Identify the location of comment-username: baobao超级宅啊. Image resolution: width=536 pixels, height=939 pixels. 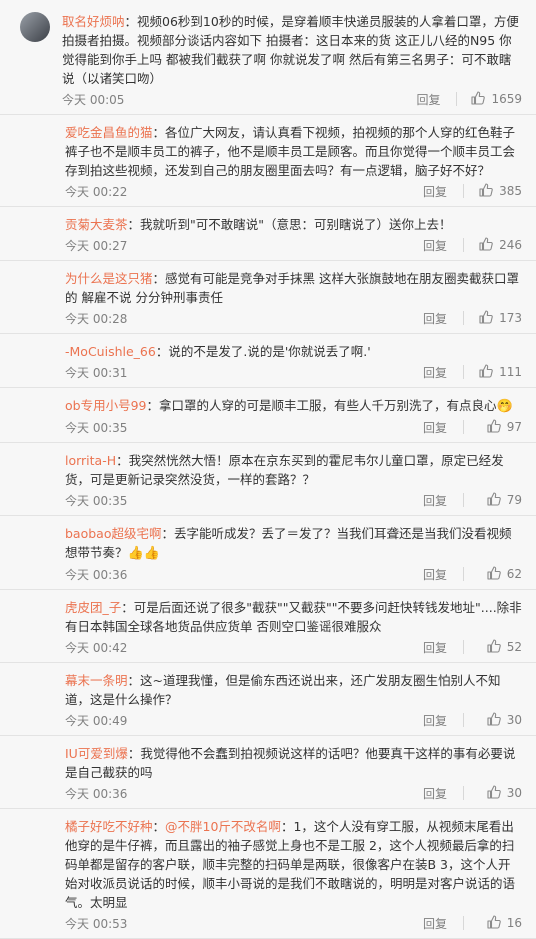
(113, 533).